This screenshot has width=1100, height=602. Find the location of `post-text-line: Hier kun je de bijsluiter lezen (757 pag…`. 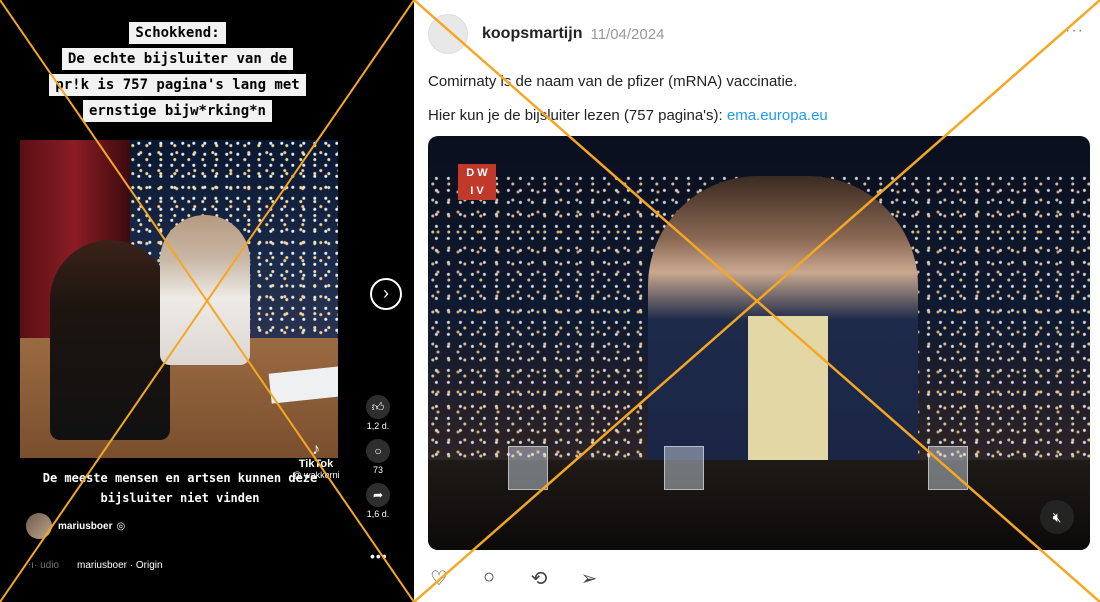

post-text-line: Hier kun je de bijsluiter lezen (757 pag… is located at coordinates (628, 115).